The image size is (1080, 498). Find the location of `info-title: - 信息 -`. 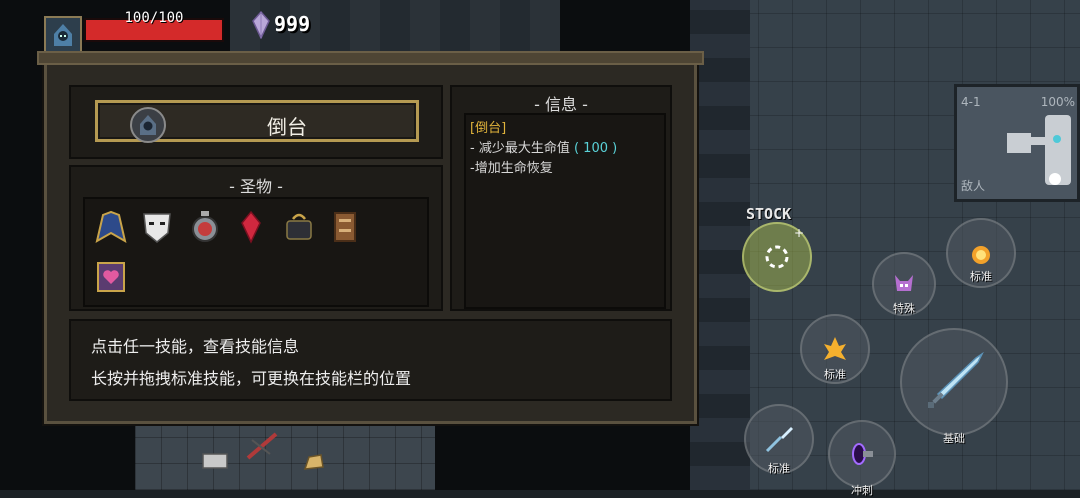

info-title: - 信息 - is located at coordinates (561, 104).